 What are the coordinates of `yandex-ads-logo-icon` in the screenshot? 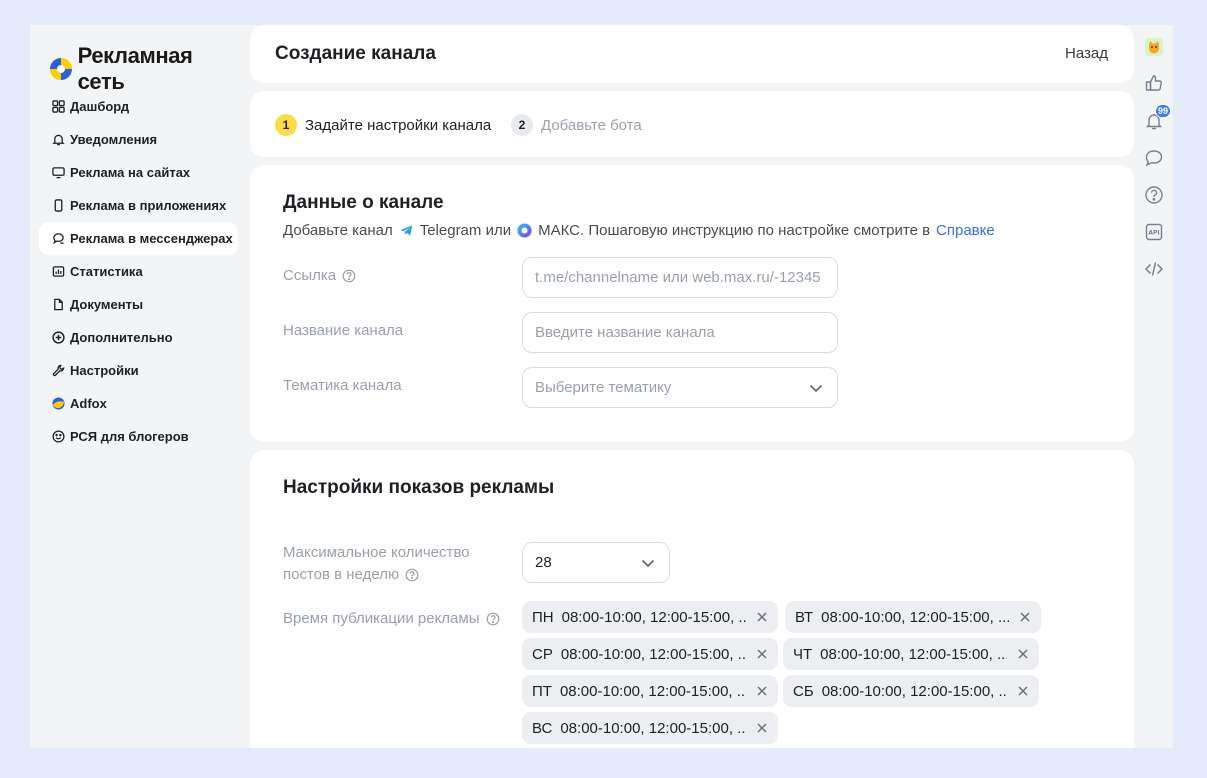 It's located at (61, 69).